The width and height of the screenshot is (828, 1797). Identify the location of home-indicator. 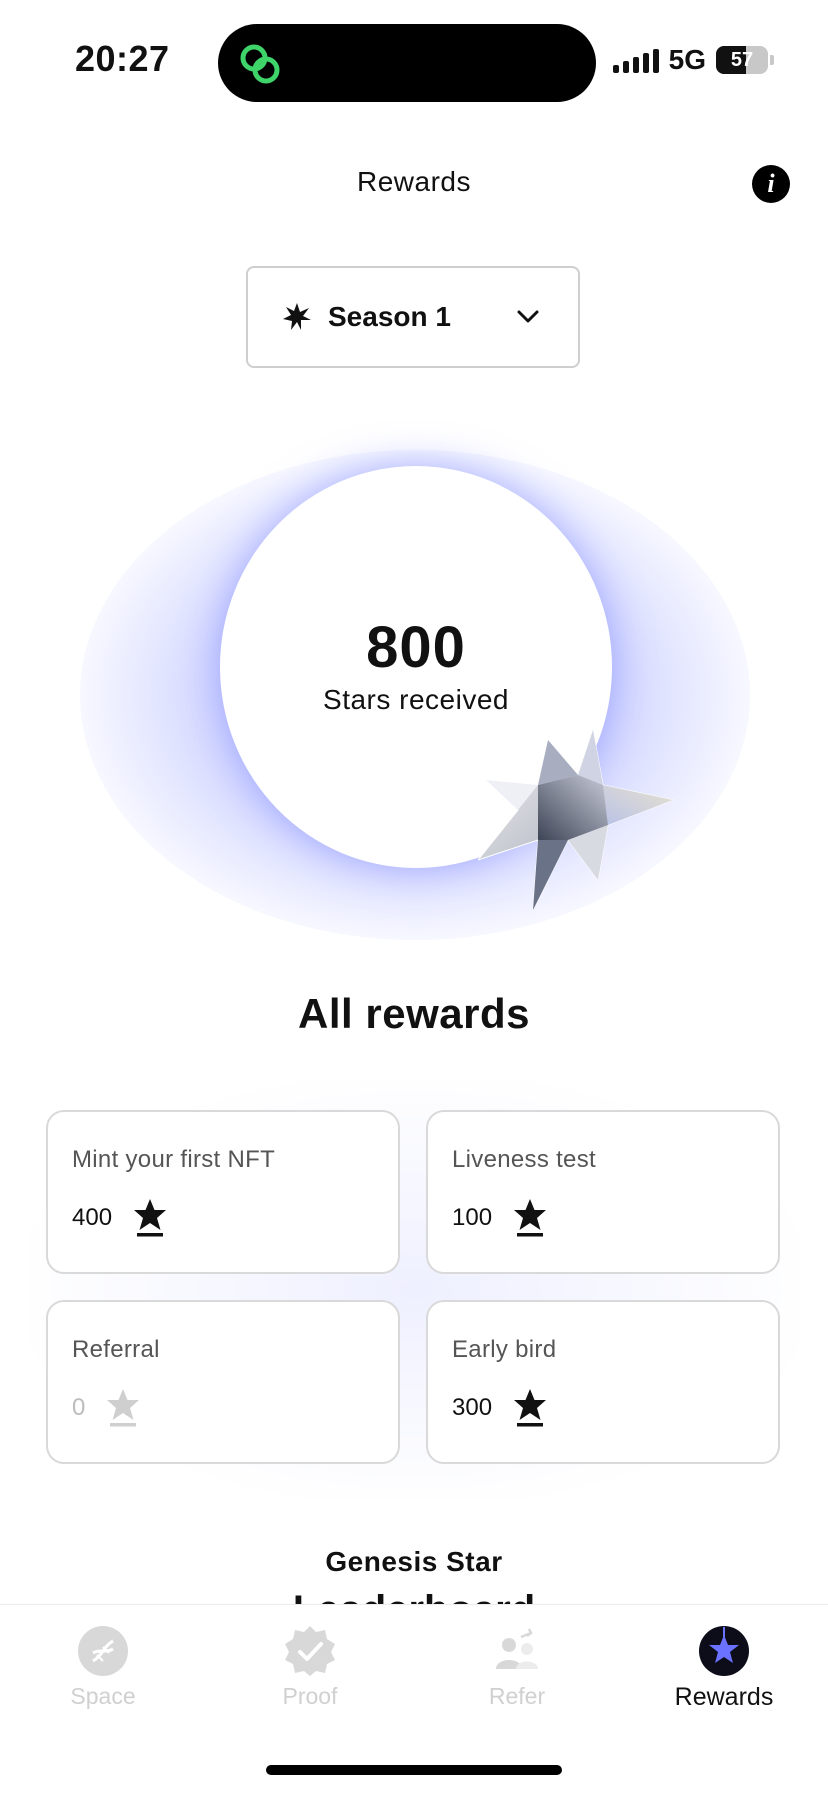
(414, 1770).